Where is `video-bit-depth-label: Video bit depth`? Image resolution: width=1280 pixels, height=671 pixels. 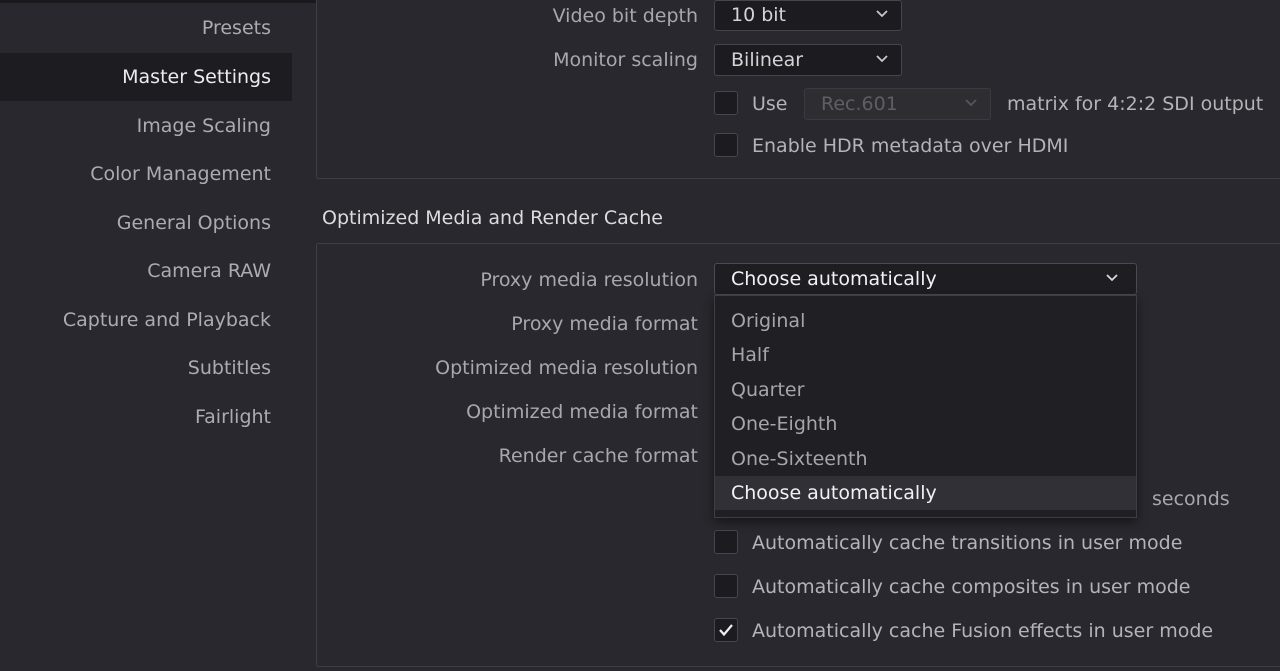 video-bit-depth-label: Video bit depth is located at coordinates (625, 16).